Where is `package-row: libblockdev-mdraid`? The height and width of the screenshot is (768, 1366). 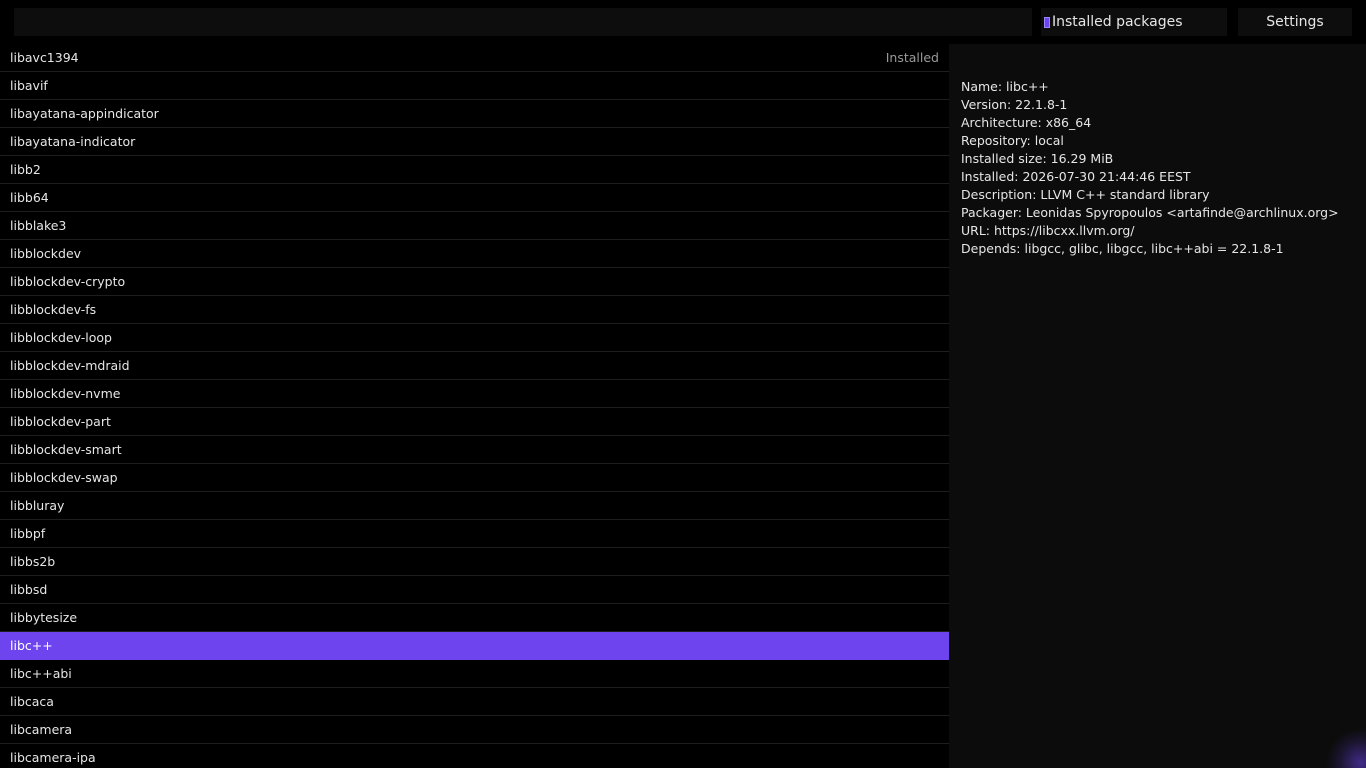 package-row: libblockdev-mdraid is located at coordinates (474, 366).